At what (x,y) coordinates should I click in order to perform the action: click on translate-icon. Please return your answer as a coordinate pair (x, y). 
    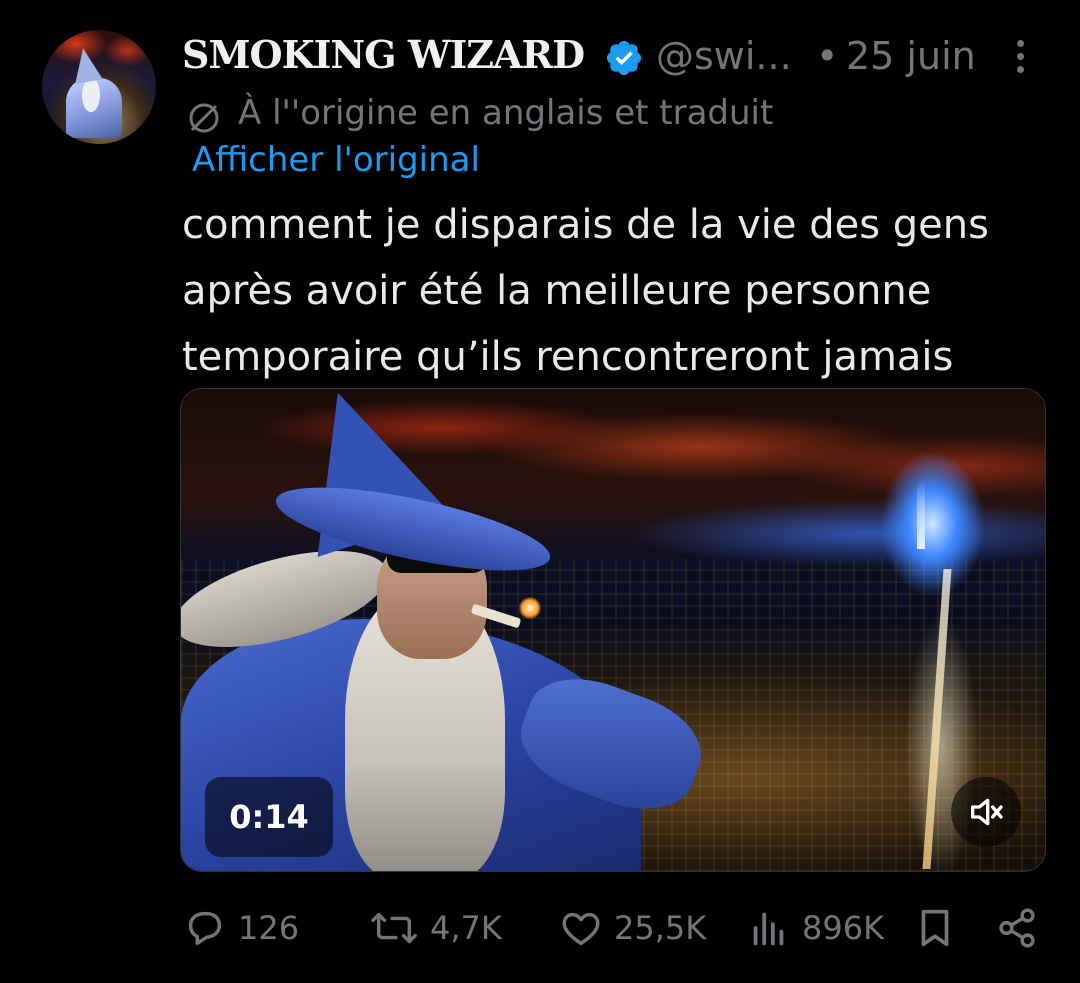
    Looking at the image, I should click on (204, 118).